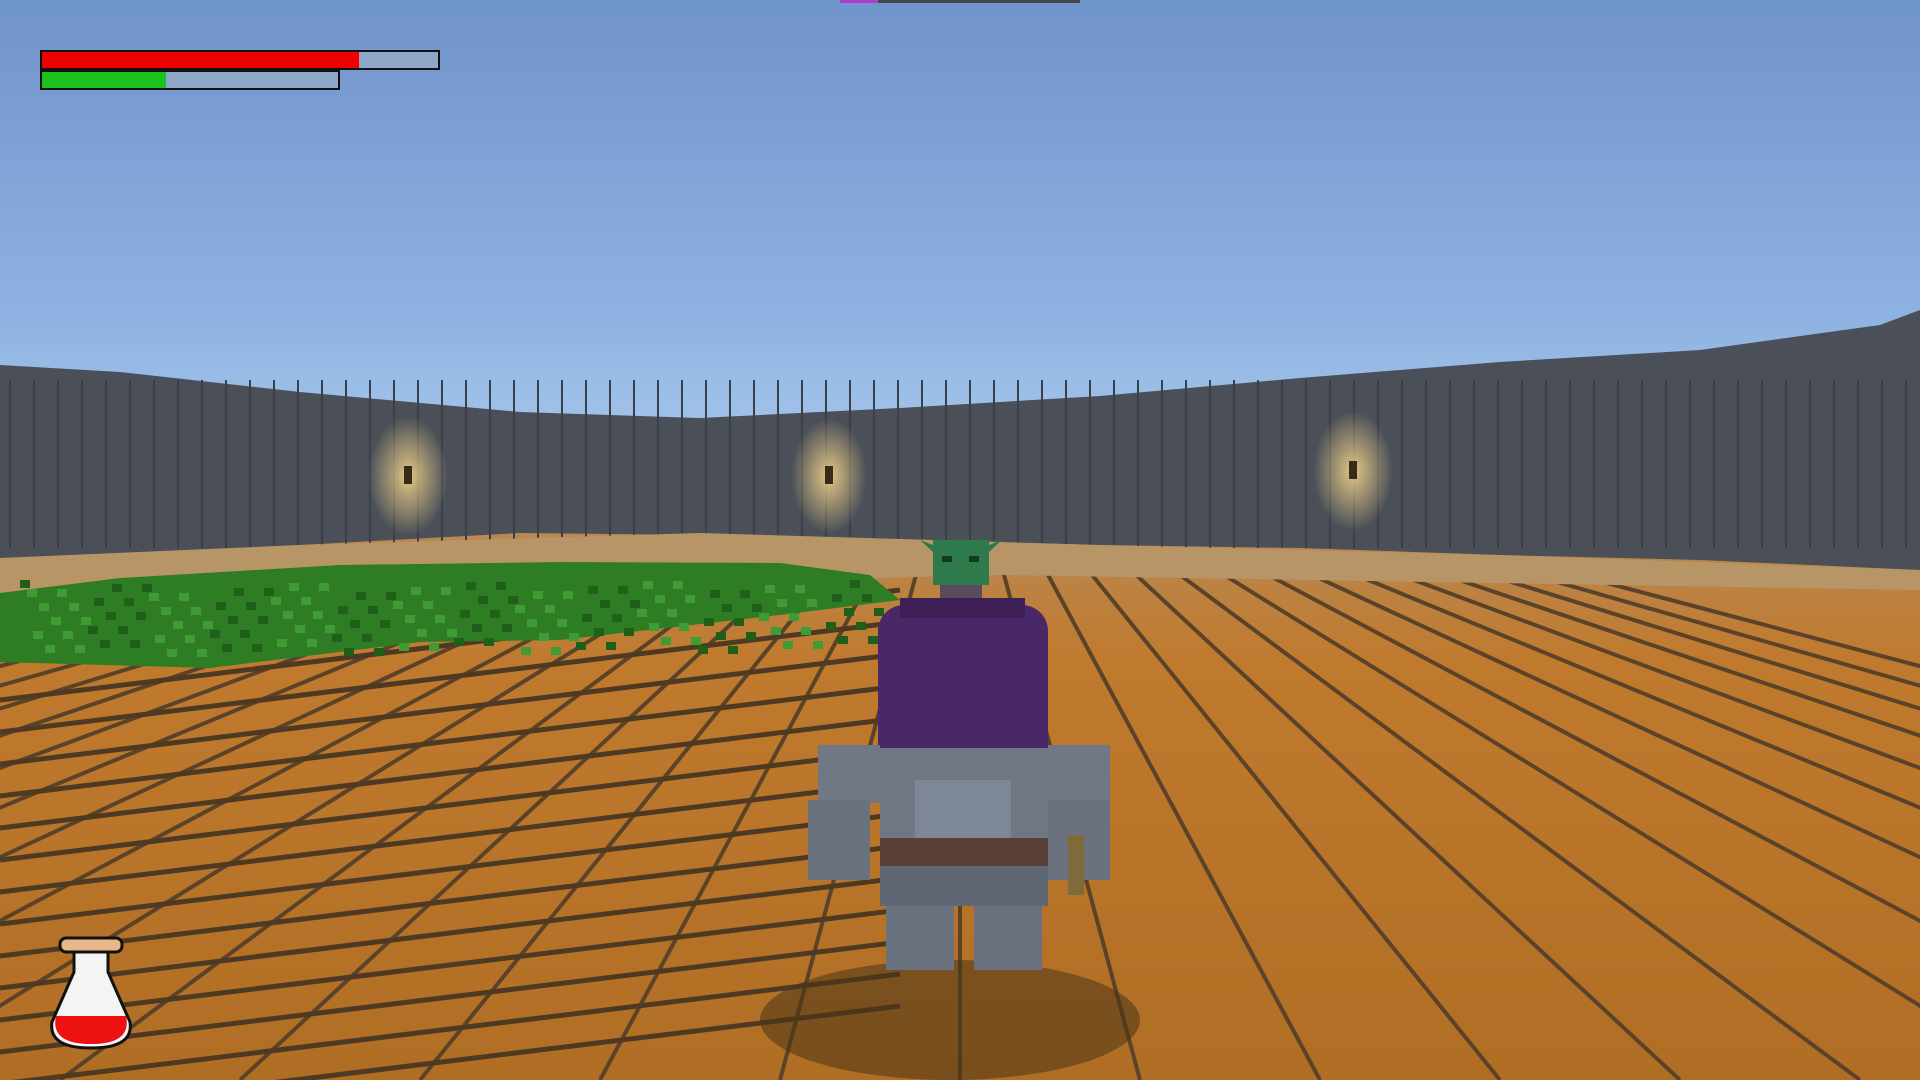 This screenshot has height=1080, width=1920. What do you see at coordinates (104, 80) in the screenshot?
I see `stamina-bar-fill` at bounding box center [104, 80].